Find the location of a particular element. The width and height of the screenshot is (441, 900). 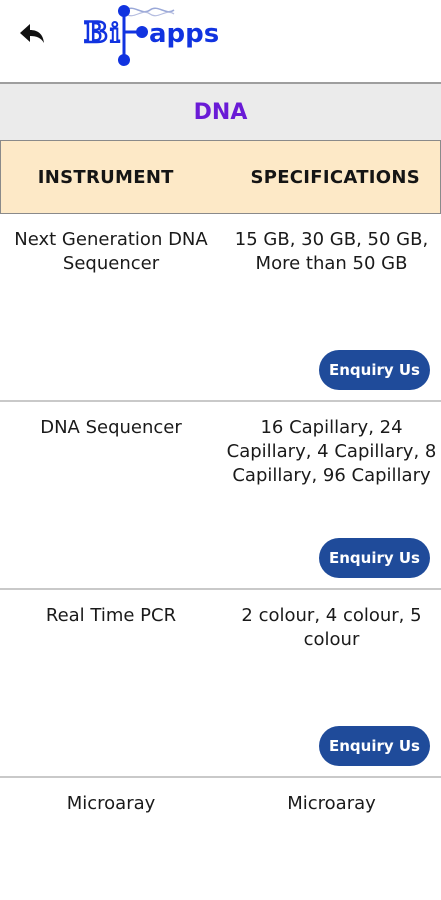

column-header-specifications: SPECIFICATIONS is located at coordinates (335, 177).